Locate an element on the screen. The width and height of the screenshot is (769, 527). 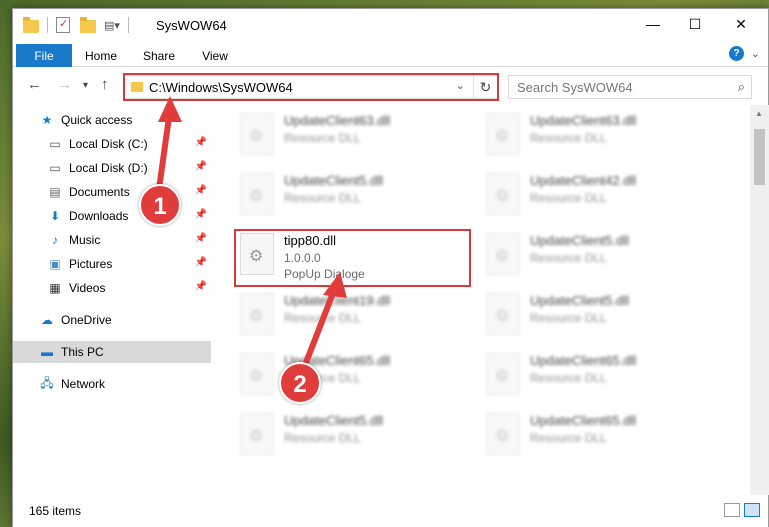
sidebar-item-onedrive: ☁ OneDrive is located at coordinates (112, 320).